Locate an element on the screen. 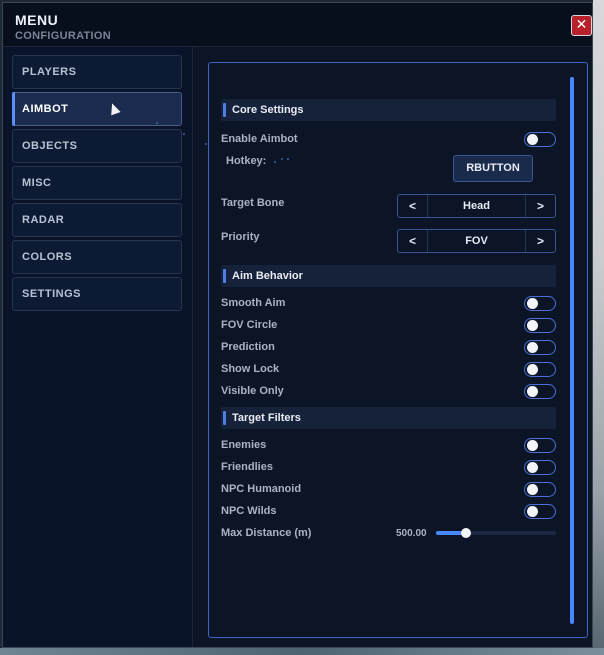 Image resolution: width=604 pixels, height=655 pixels. target-bone-prev-button: < is located at coordinates (413, 206).